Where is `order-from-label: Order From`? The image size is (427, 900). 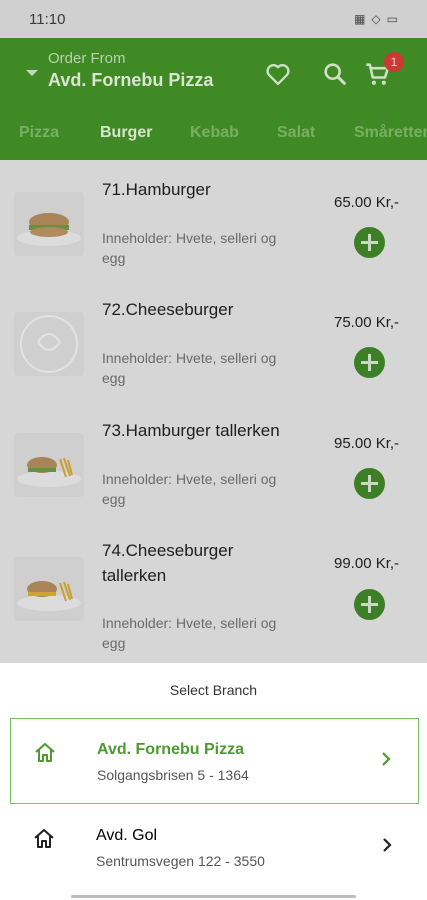 order-from-label: Order From is located at coordinates (87, 58).